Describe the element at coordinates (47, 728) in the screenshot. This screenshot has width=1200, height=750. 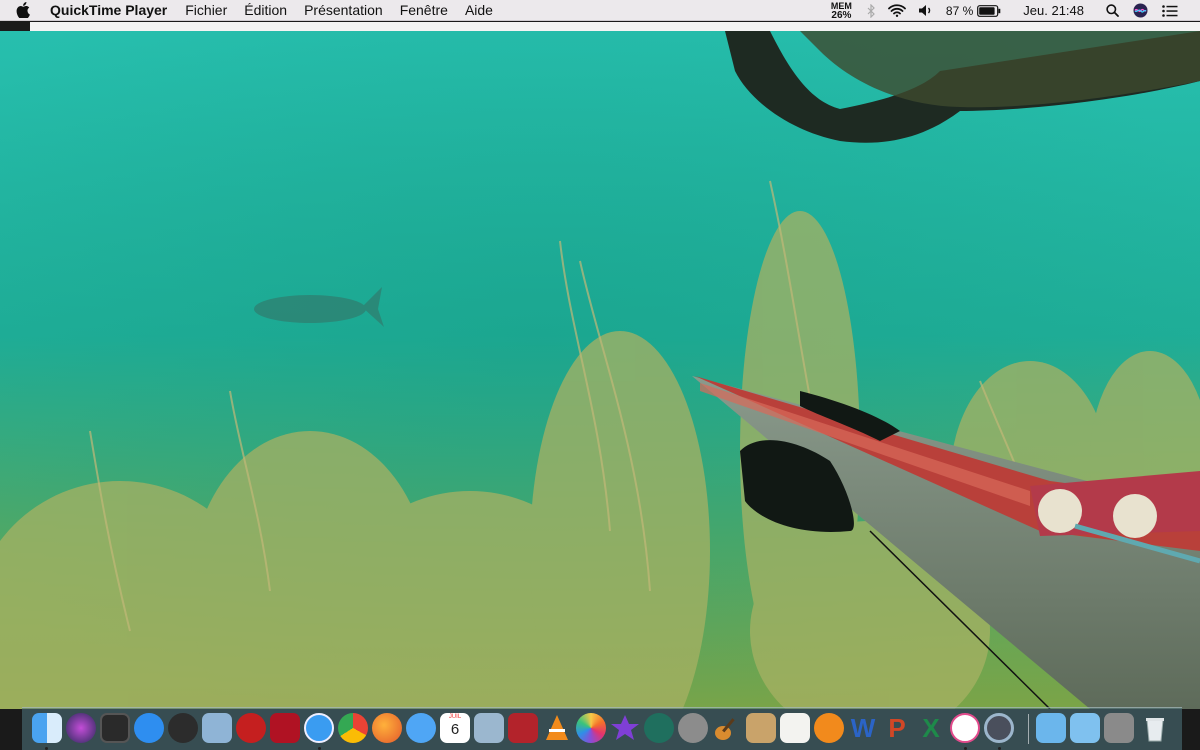
I see `finder-icon` at that location.